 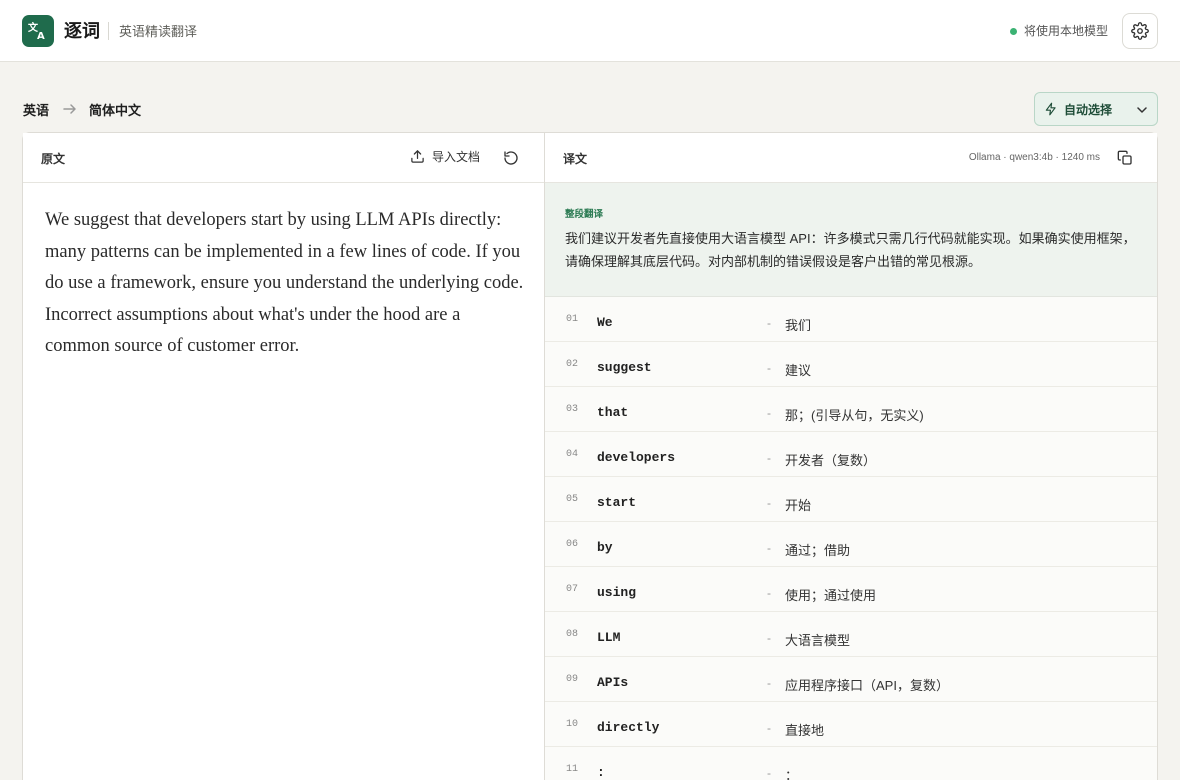 I want to click on word-chinese: 我们, so click(x=798, y=325).